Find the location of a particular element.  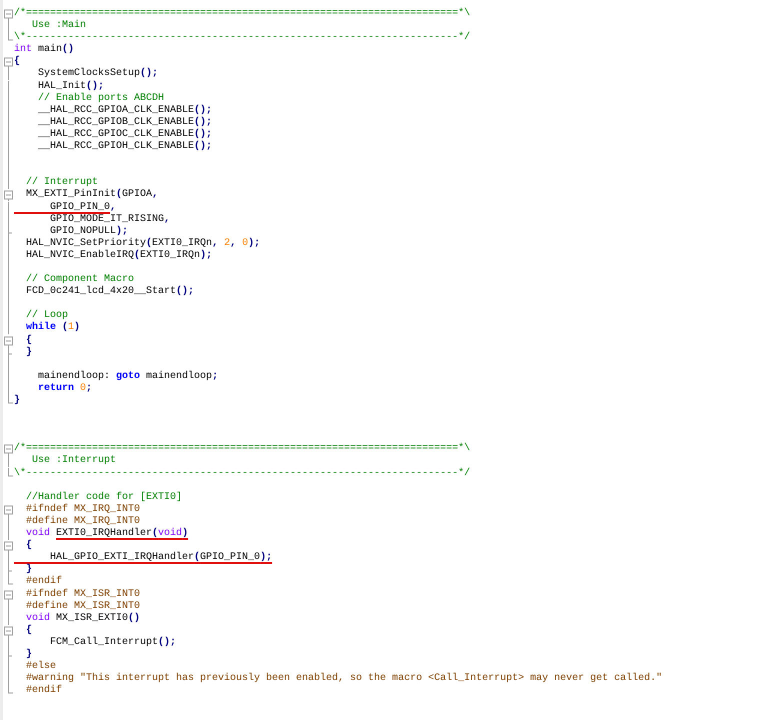

code-line: __HAL_RCC_GPIOA_CLK_ENABLE(); is located at coordinates (124, 110).